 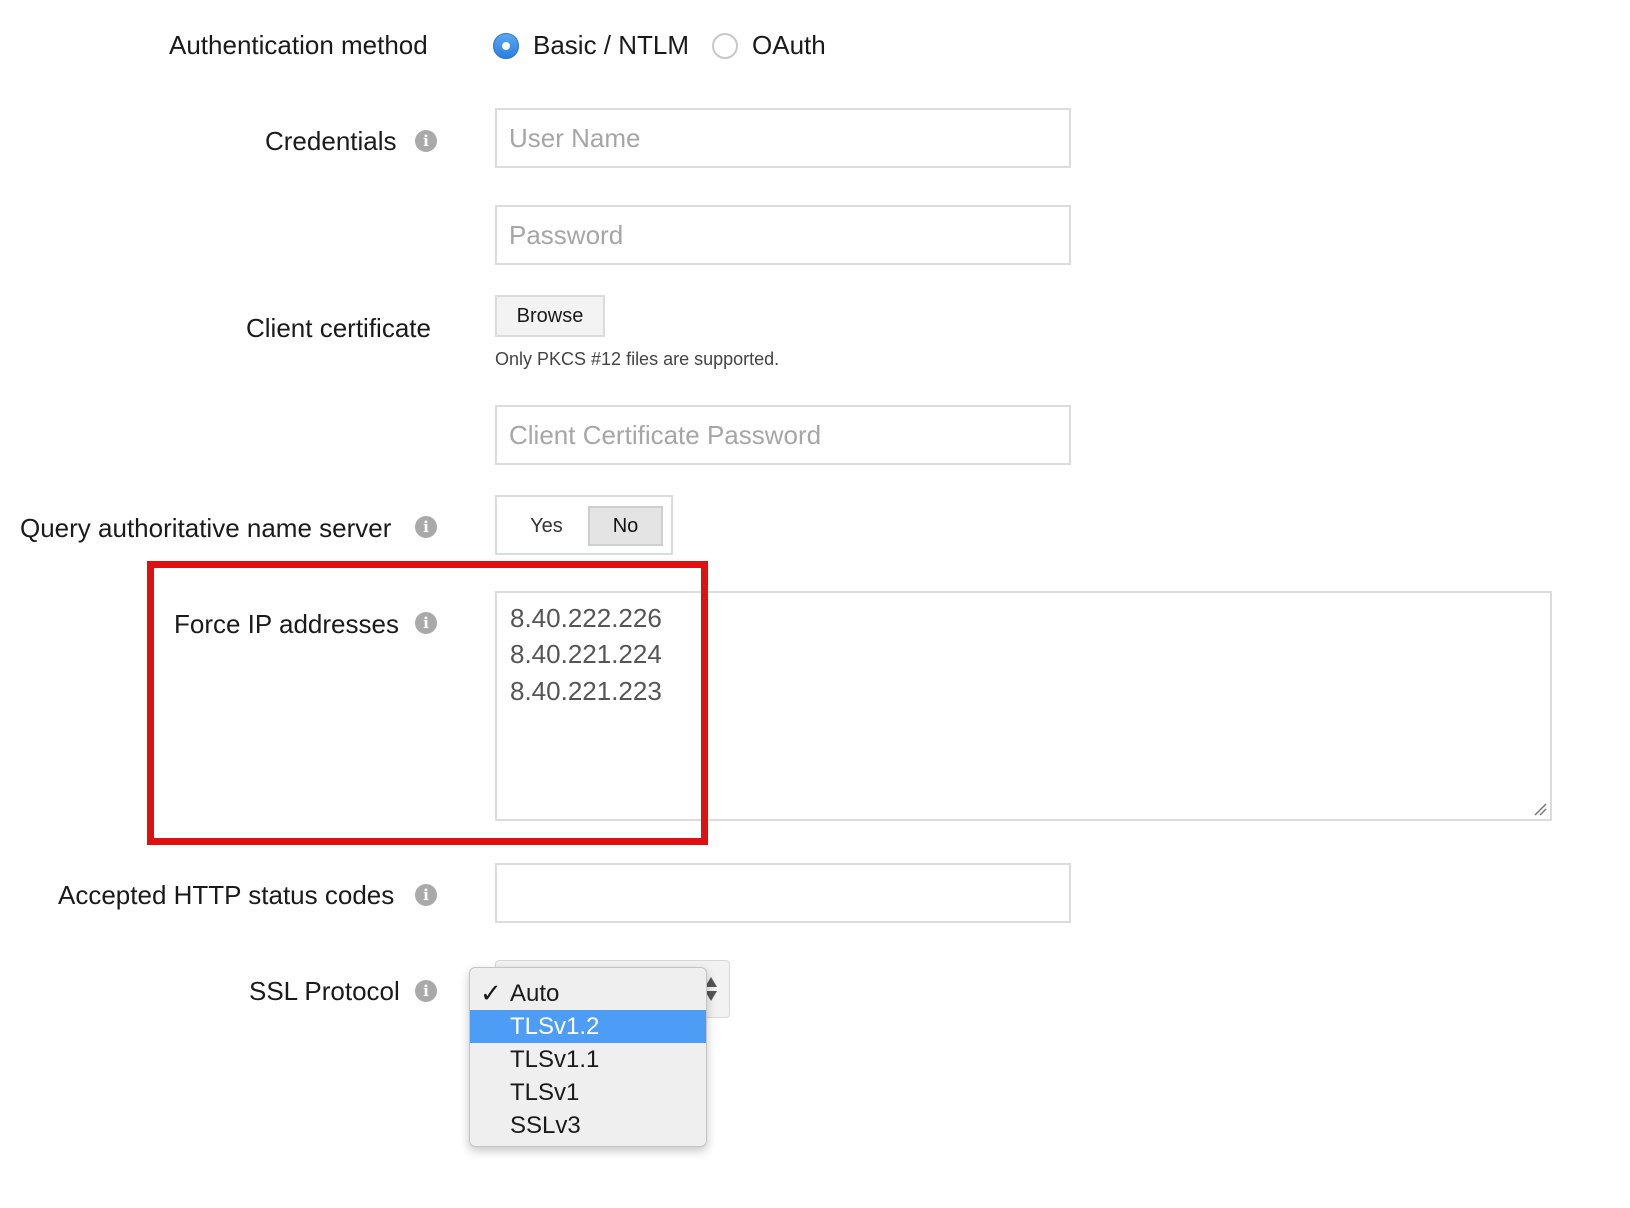 I want to click on ssl-protocol-label: SSL Protocol, so click(x=324, y=991).